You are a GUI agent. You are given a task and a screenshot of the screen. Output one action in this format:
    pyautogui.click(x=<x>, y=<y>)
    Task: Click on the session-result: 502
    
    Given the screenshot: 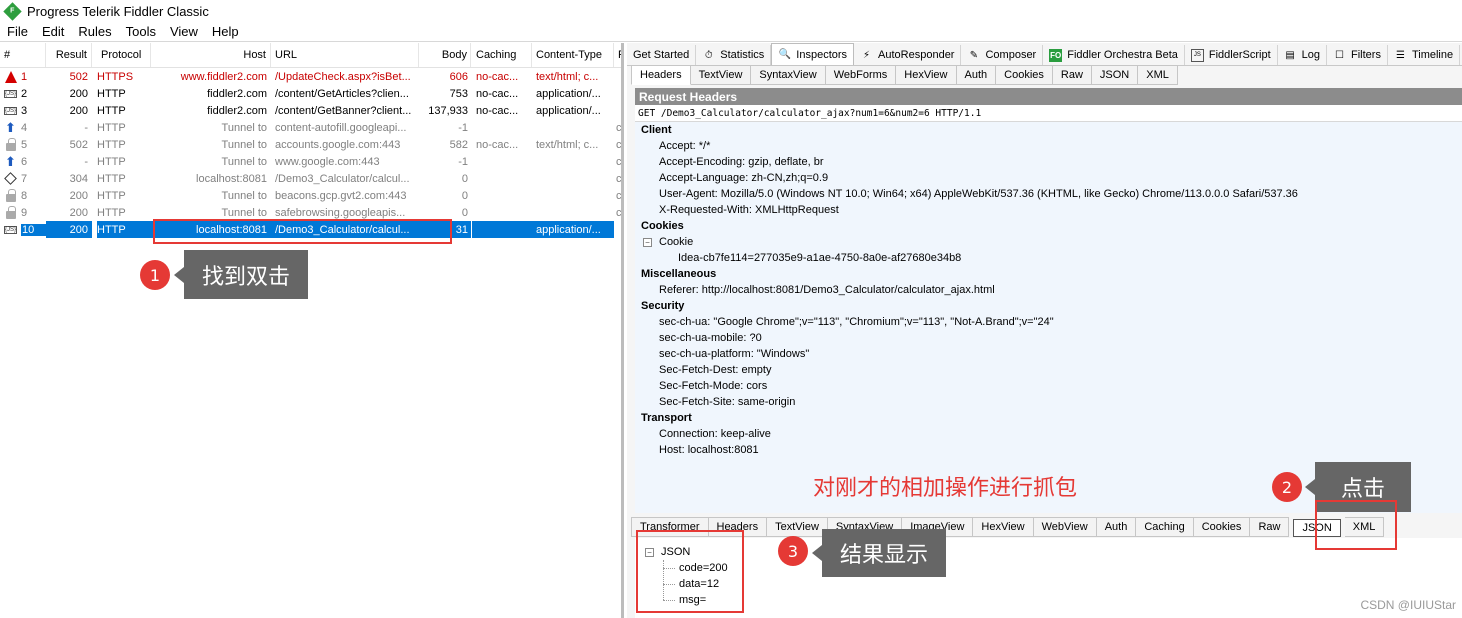 What is the action you would take?
    pyautogui.click(x=78, y=144)
    